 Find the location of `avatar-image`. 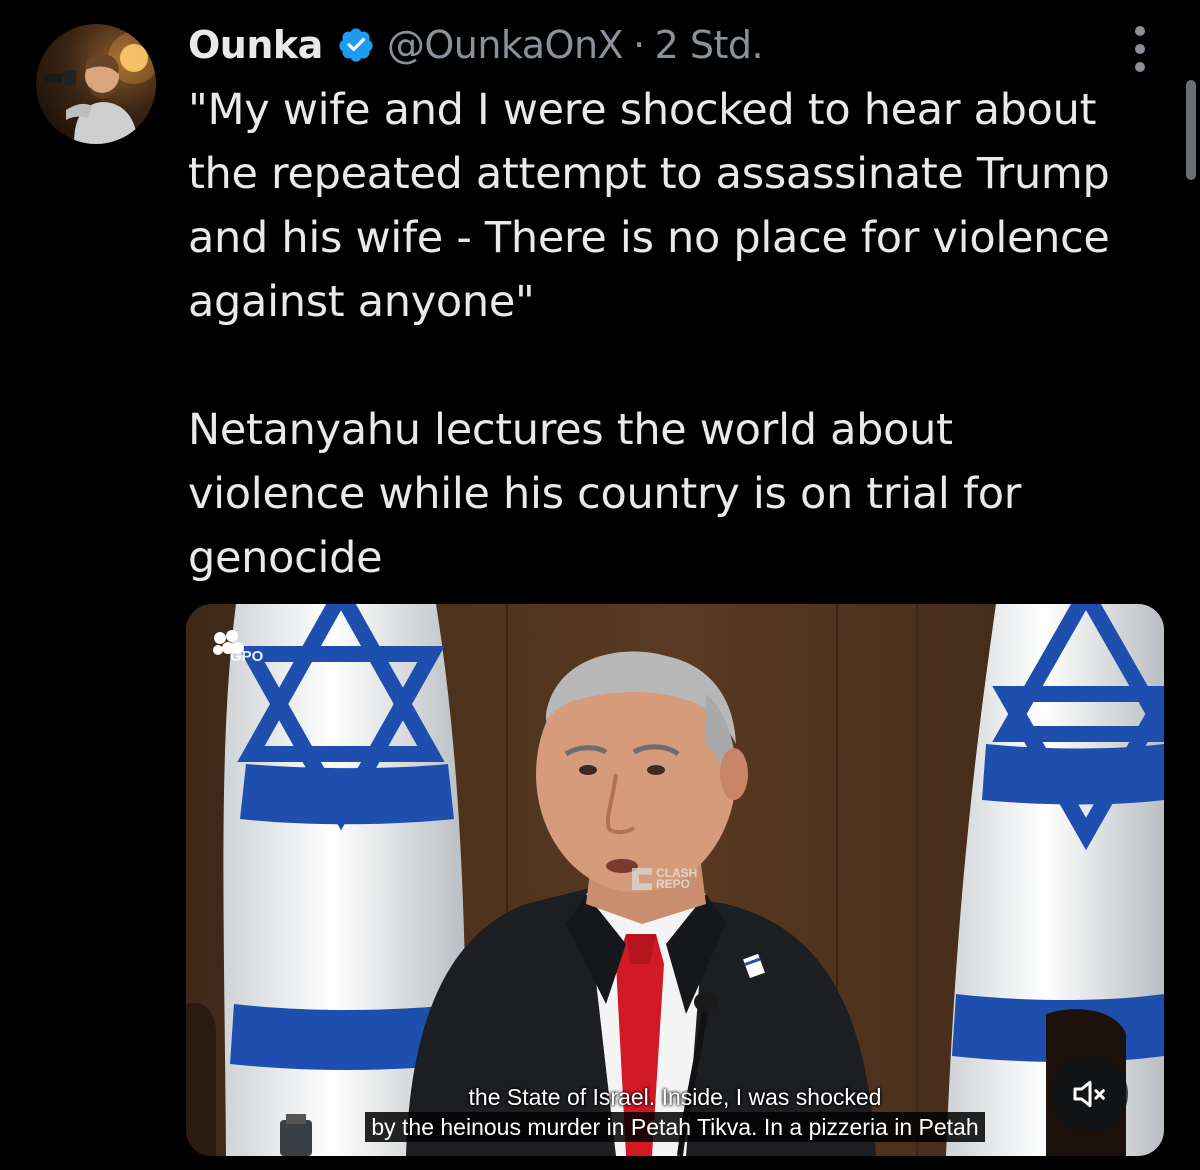

avatar-image is located at coordinates (100, 88).